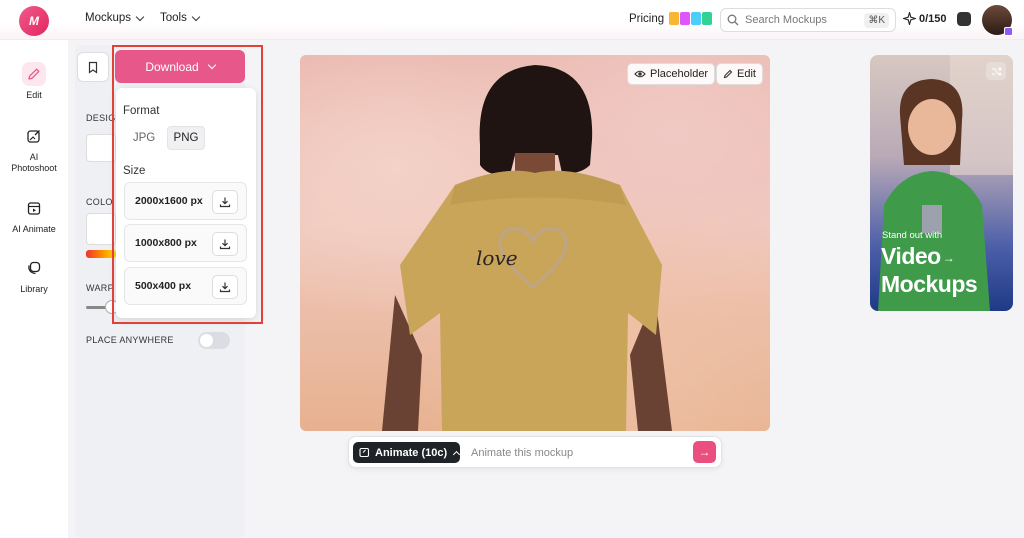 The image size is (1024, 538). I want to click on edit-button: Edit, so click(739, 74).